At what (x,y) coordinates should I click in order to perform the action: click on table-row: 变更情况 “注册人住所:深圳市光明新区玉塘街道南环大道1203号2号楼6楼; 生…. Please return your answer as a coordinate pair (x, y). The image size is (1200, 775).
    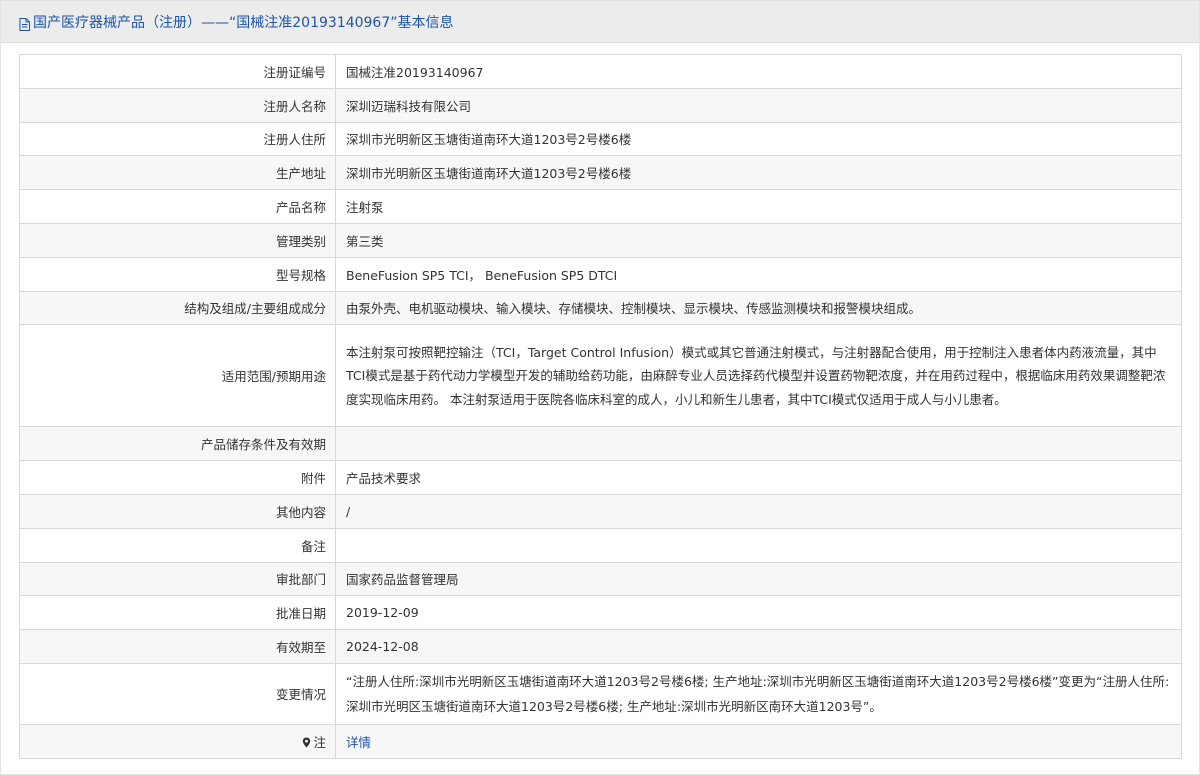
    Looking at the image, I should click on (600, 693).